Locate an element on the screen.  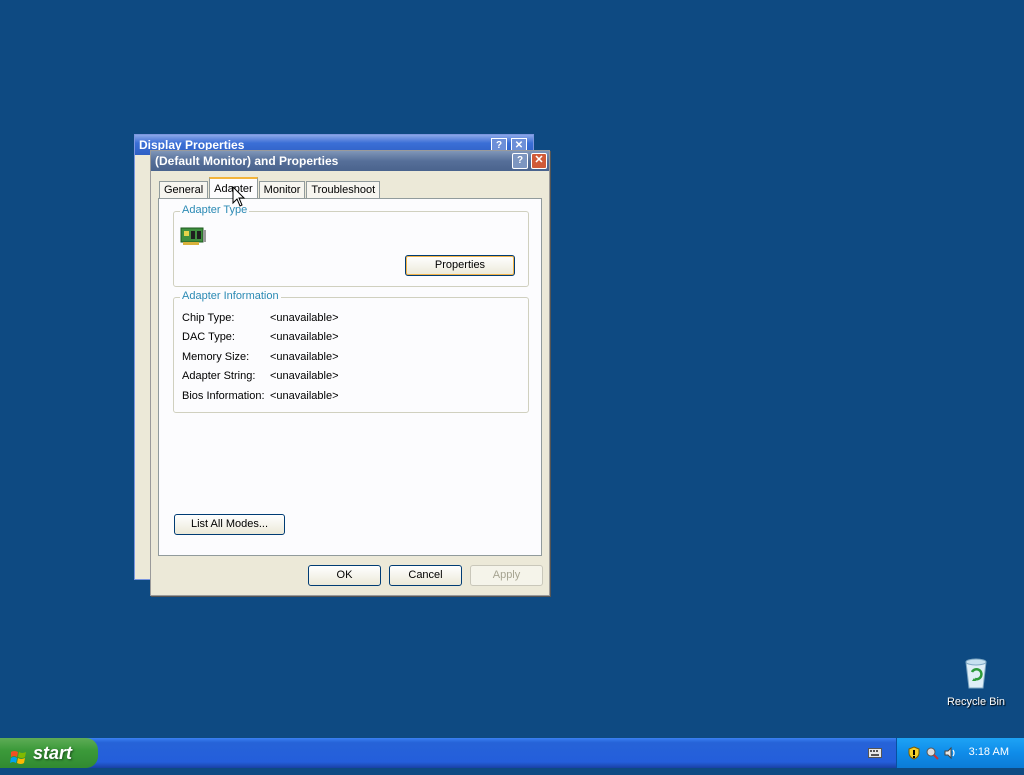
video-card-icon is located at coordinates (194, 237).